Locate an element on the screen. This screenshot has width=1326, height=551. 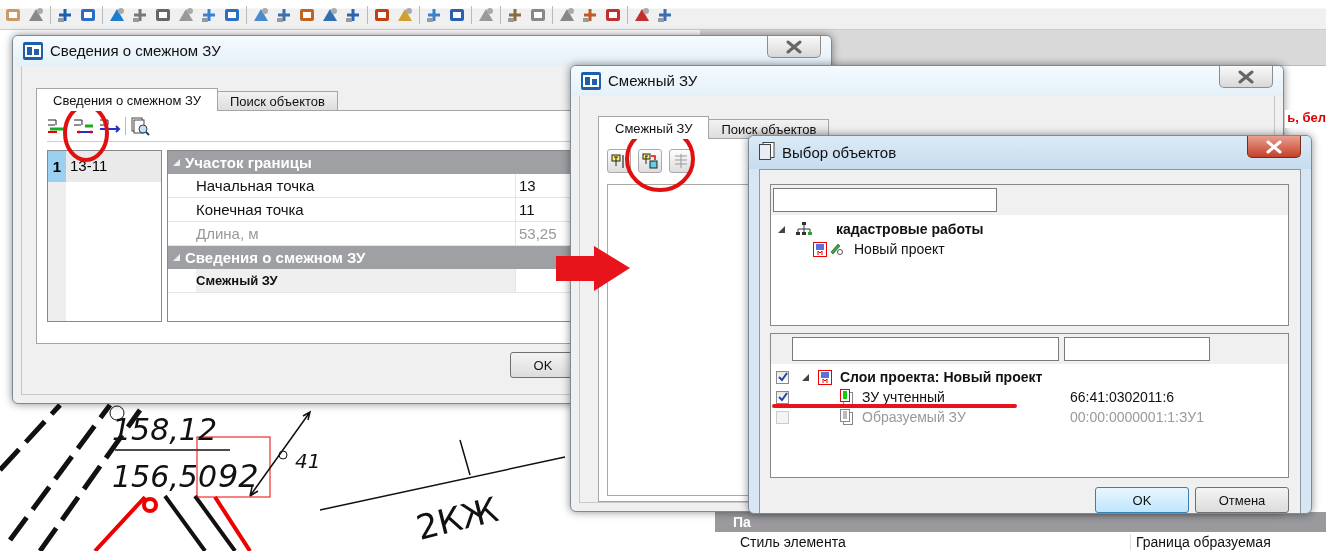
layer-item: Образуемый ЗУ is located at coordinates (914, 417).